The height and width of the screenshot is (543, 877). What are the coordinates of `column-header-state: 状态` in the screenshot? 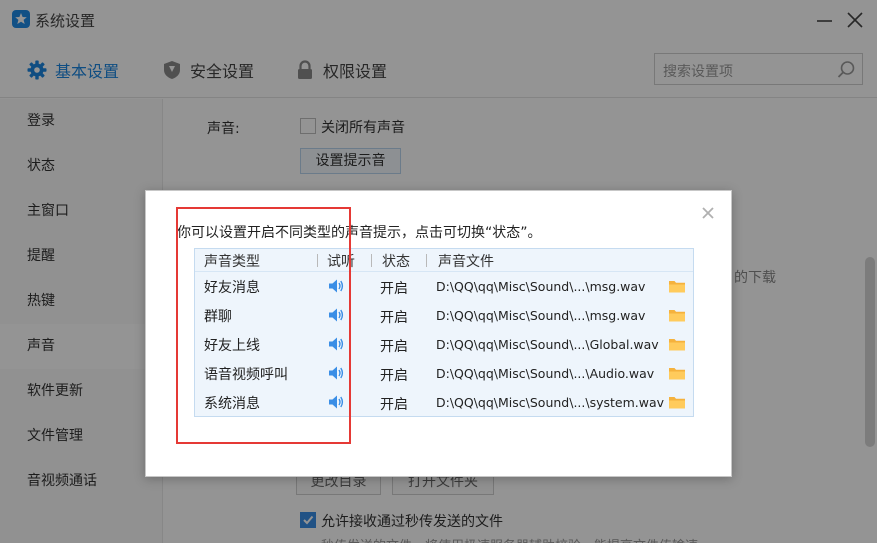 It's located at (396, 262).